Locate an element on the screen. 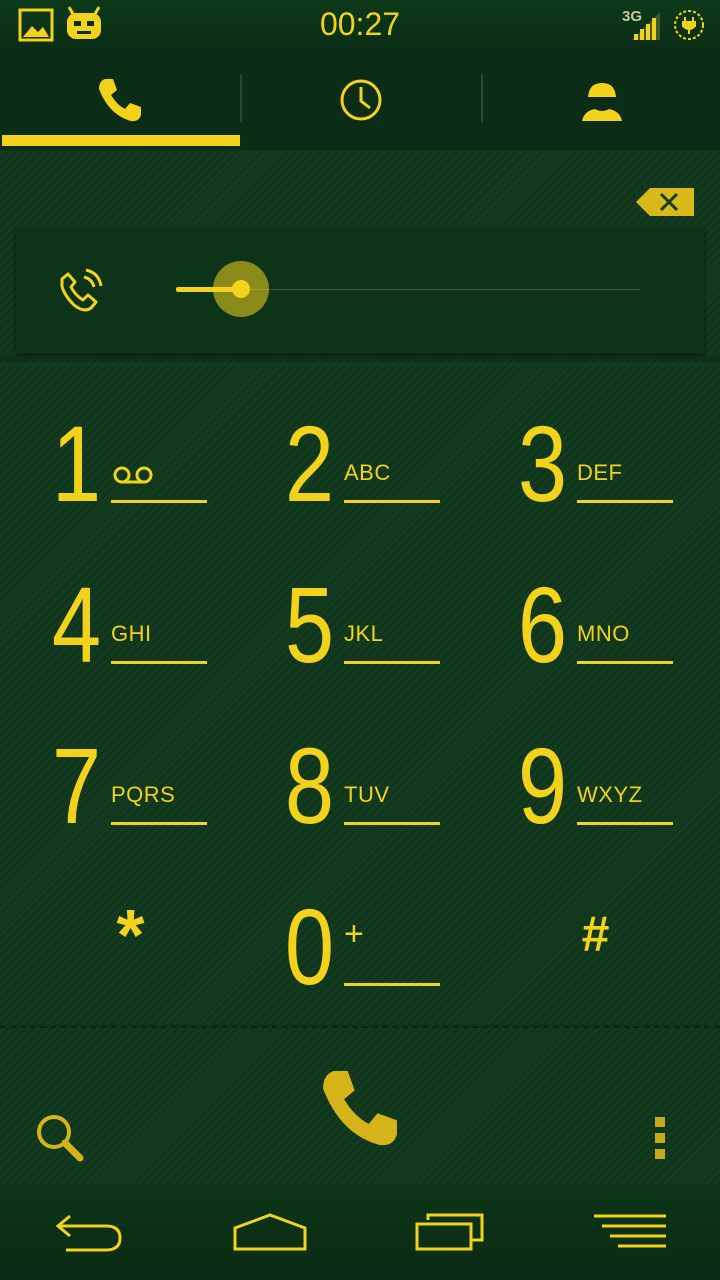 Image resolution: width=720 pixels, height=1280 pixels. back-button is located at coordinates (90, 1232).